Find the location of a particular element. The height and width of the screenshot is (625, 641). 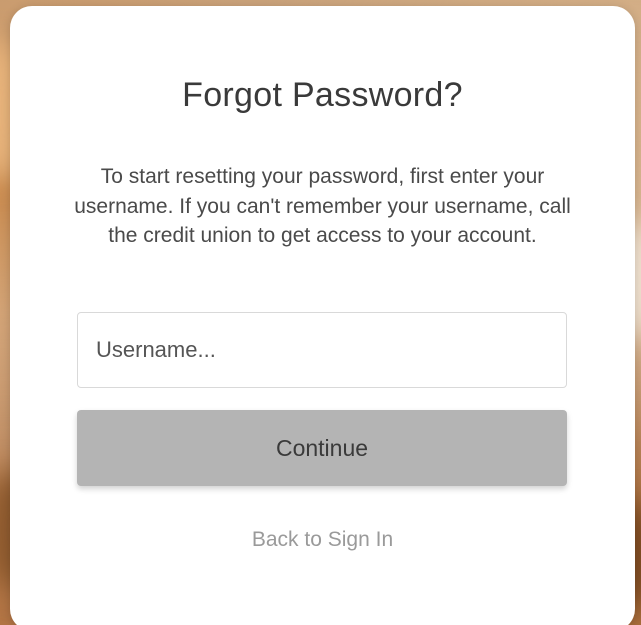

dialog-title: Forgot Password? is located at coordinates (322, 95).